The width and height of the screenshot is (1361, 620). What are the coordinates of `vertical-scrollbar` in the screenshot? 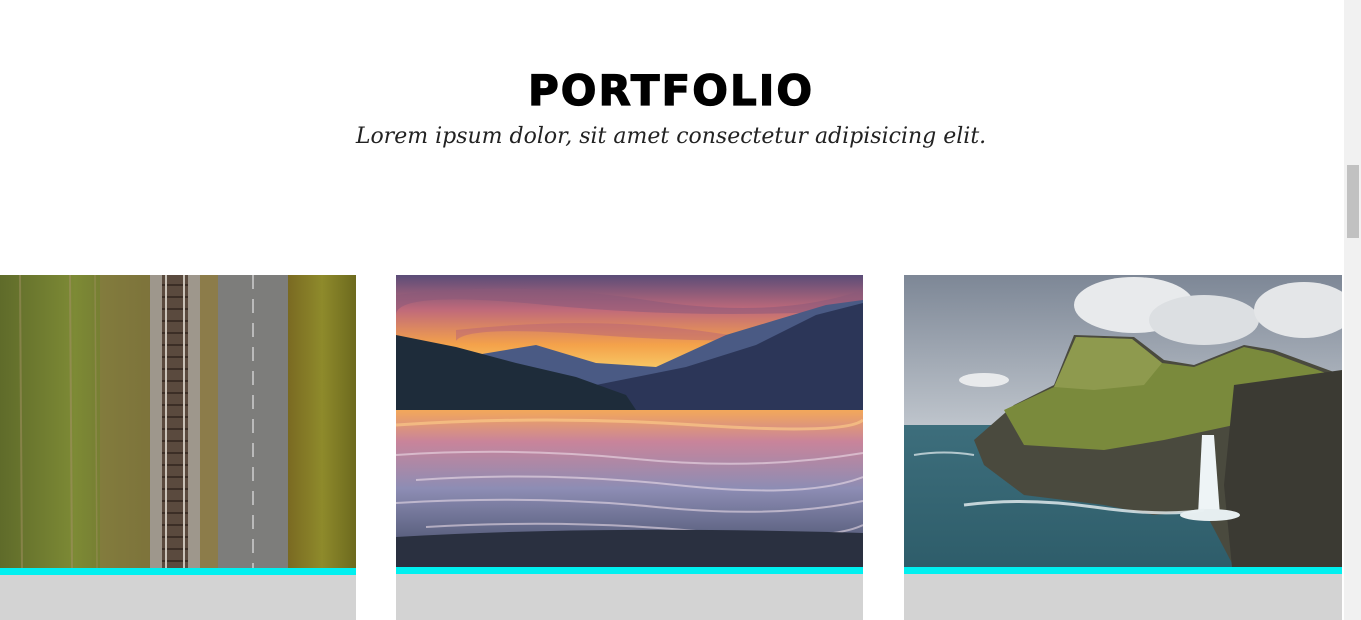 It's located at (1352, 310).